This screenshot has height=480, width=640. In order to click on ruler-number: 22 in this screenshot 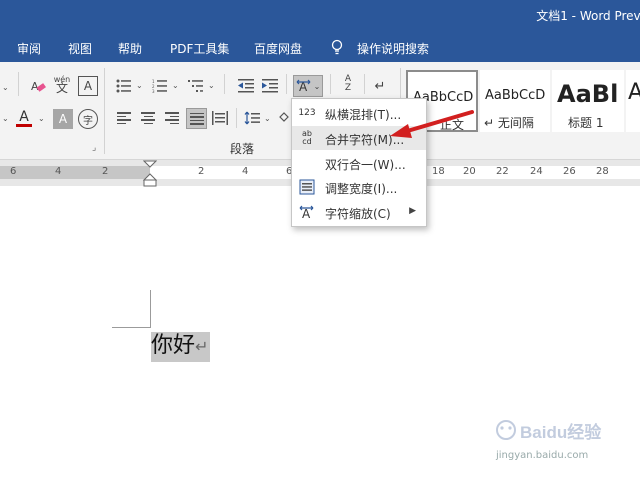, I will do `click(502, 171)`.